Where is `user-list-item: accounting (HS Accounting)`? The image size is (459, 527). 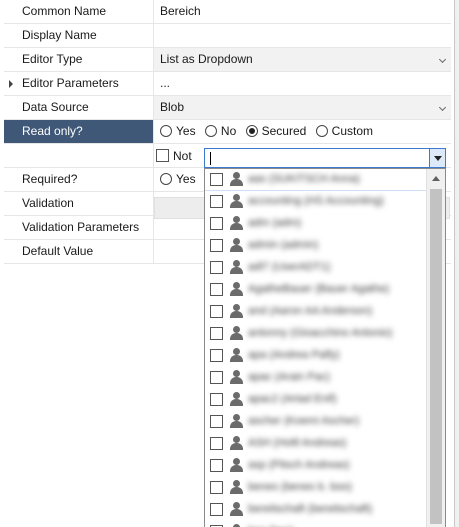 user-list-item: accounting (HS Accounting) is located at coordinates (316, 202).